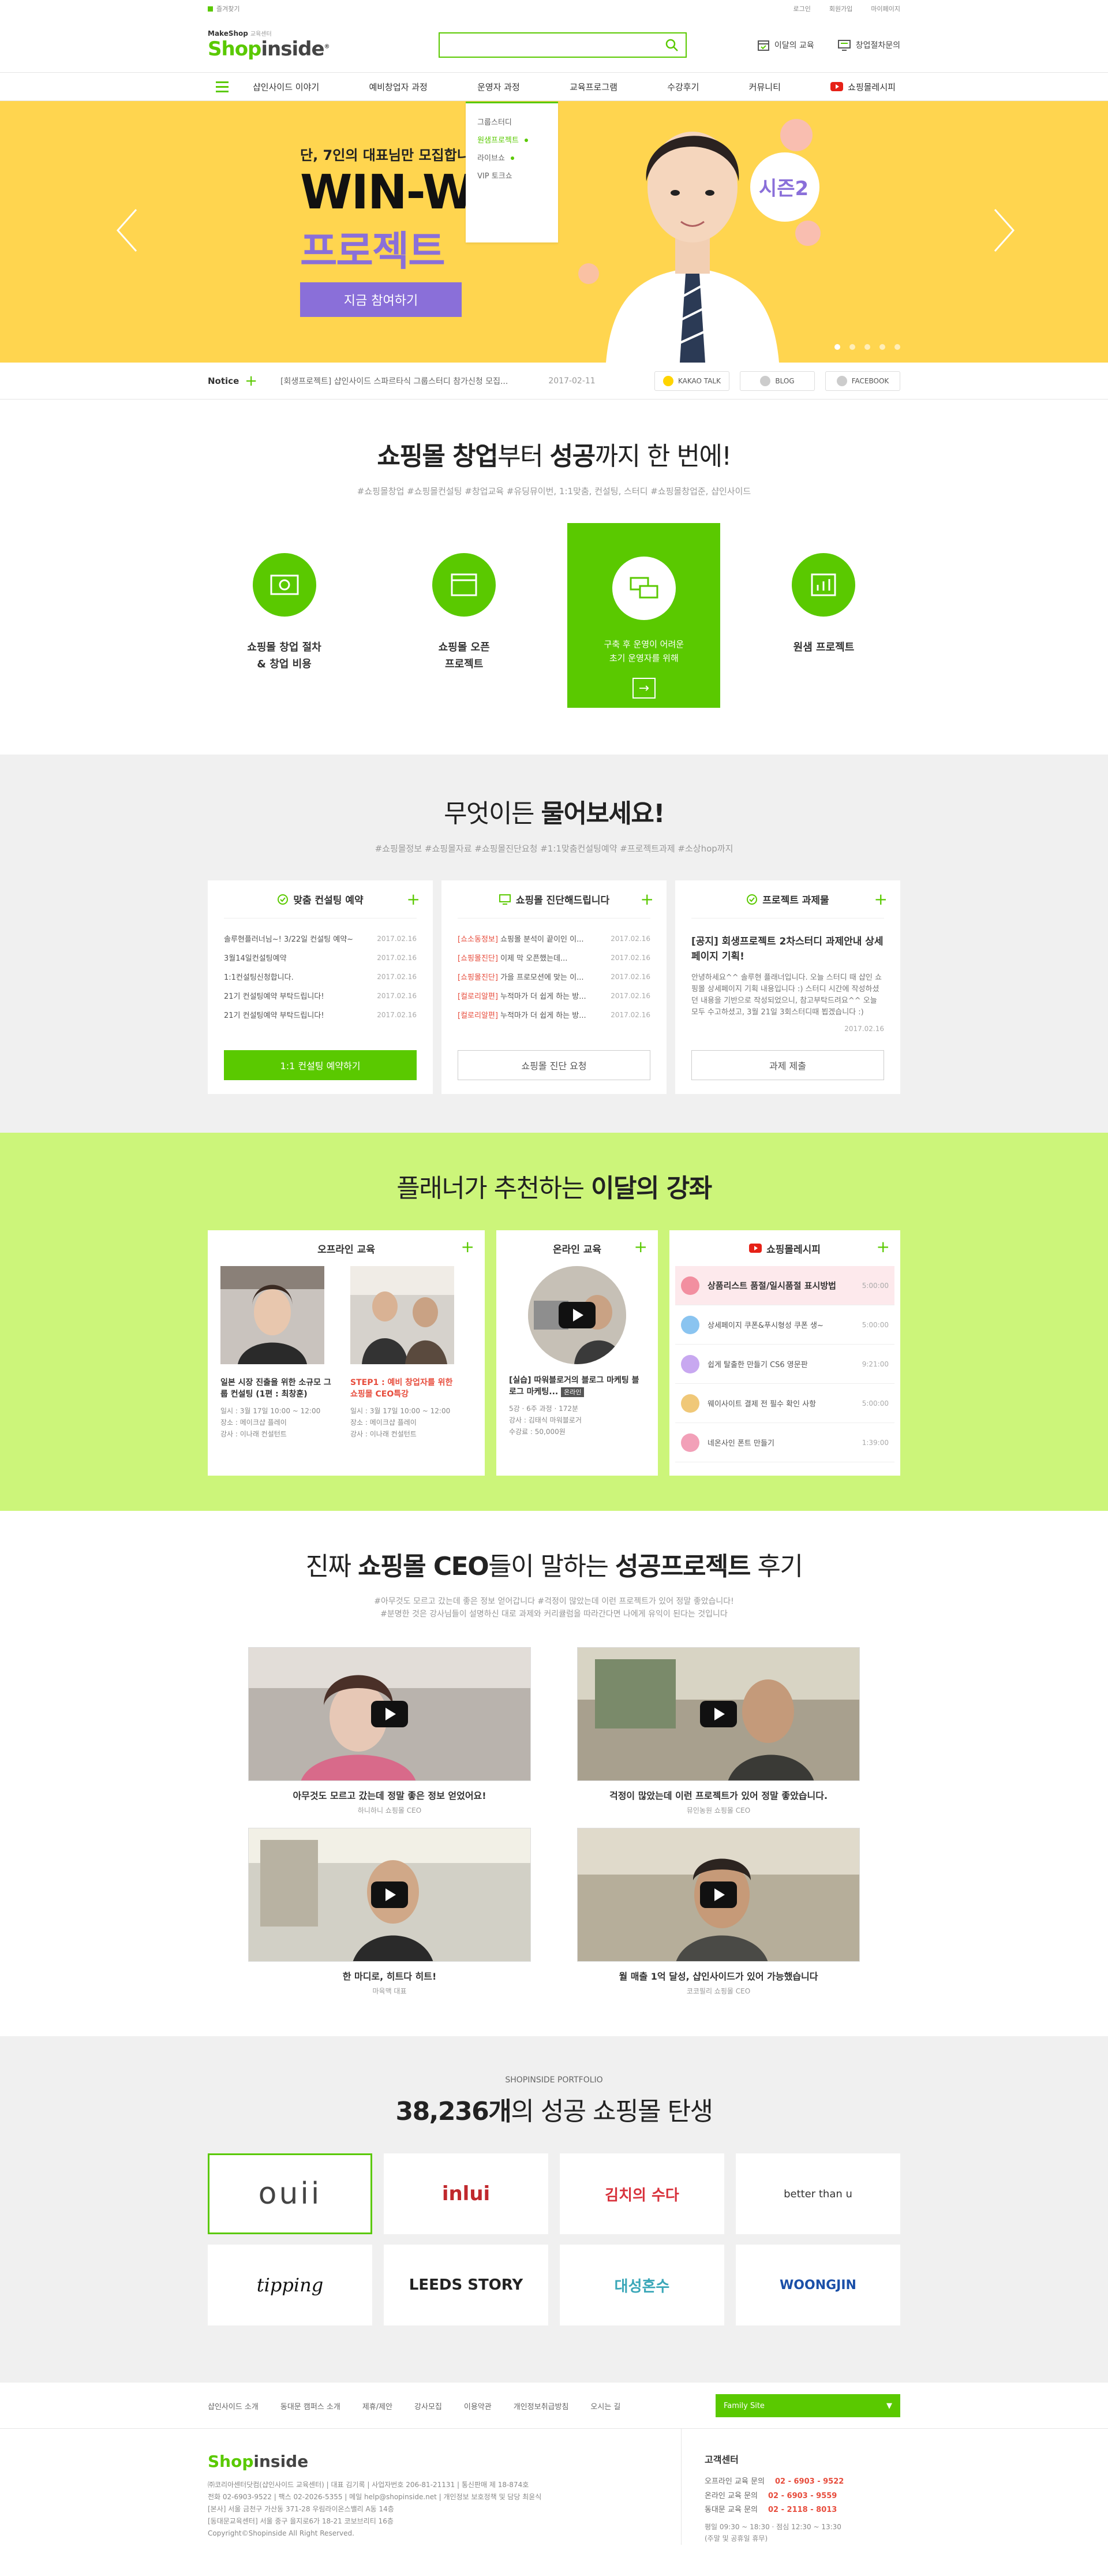 The height and width of the screenshot is (2576, 1108). Describe the element at coordinates (444, 2461) in the screenshot. I see `footer-logo: Shopinside` at that location.